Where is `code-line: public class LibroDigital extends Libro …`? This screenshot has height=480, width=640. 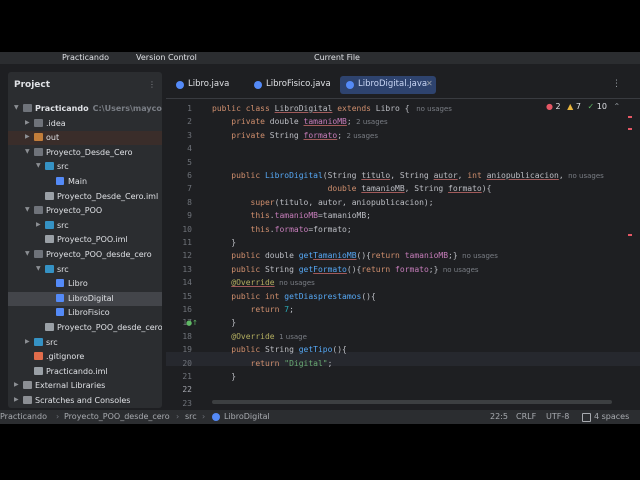 code-line: public class LibroDigital extends Libro … is located at coordinates (332, 110).